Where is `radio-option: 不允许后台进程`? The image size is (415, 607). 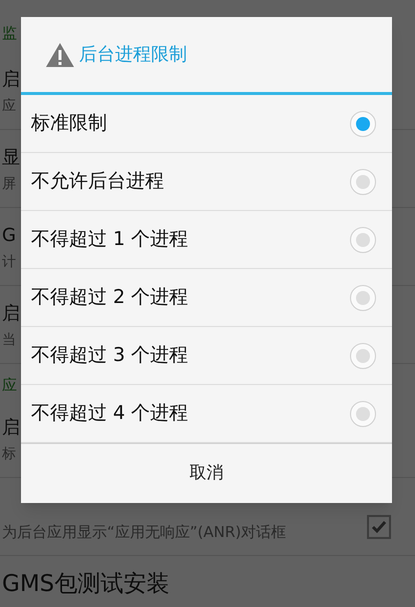
radio-option: 不允许后台进程 is located at coordinates (206, 182).